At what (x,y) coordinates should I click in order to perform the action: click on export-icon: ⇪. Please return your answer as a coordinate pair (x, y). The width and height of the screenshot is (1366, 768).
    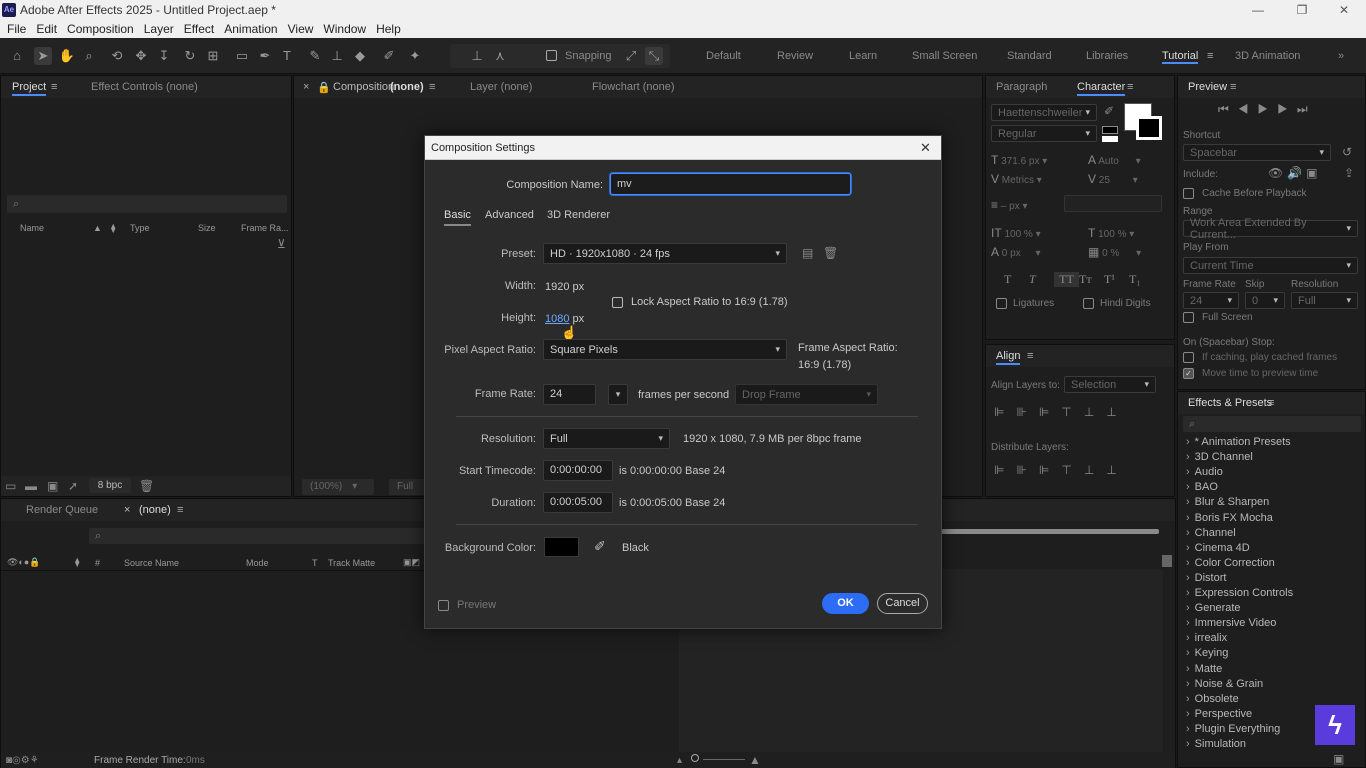
    Looking at the image, I should click on (1349, 173).